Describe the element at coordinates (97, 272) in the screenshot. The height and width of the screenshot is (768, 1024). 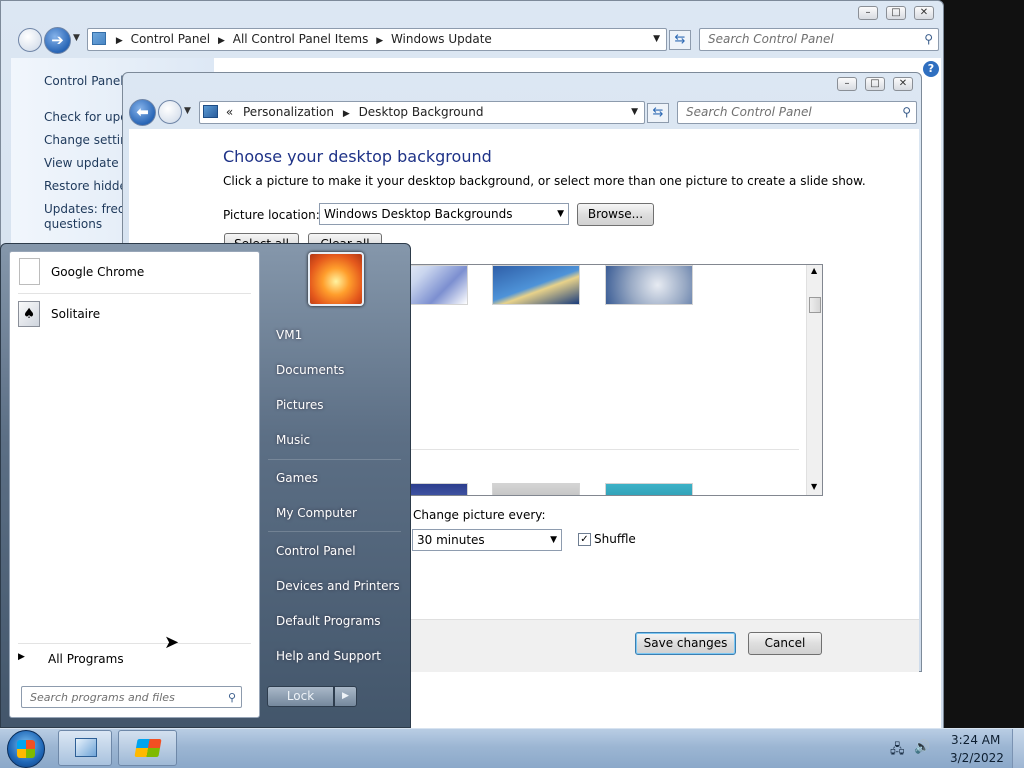
I see `program-google-chrome: Google Chrome` at that location.